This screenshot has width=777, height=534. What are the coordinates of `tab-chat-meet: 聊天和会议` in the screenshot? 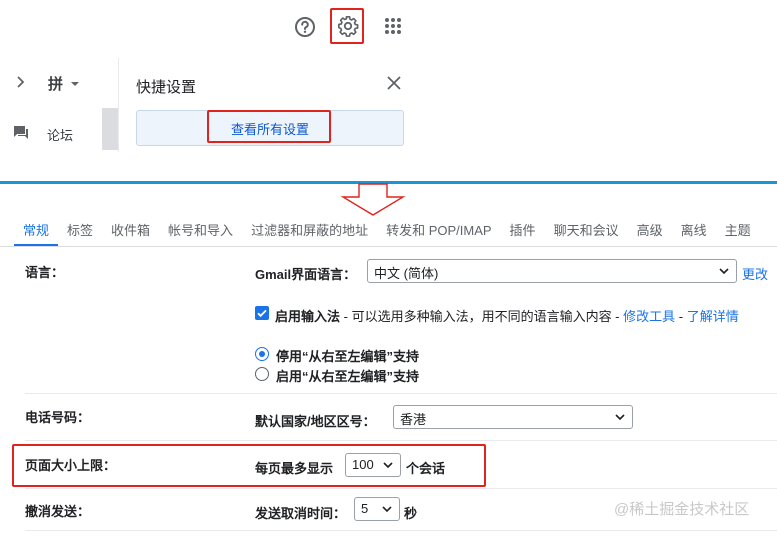 It's located at (586, 231).